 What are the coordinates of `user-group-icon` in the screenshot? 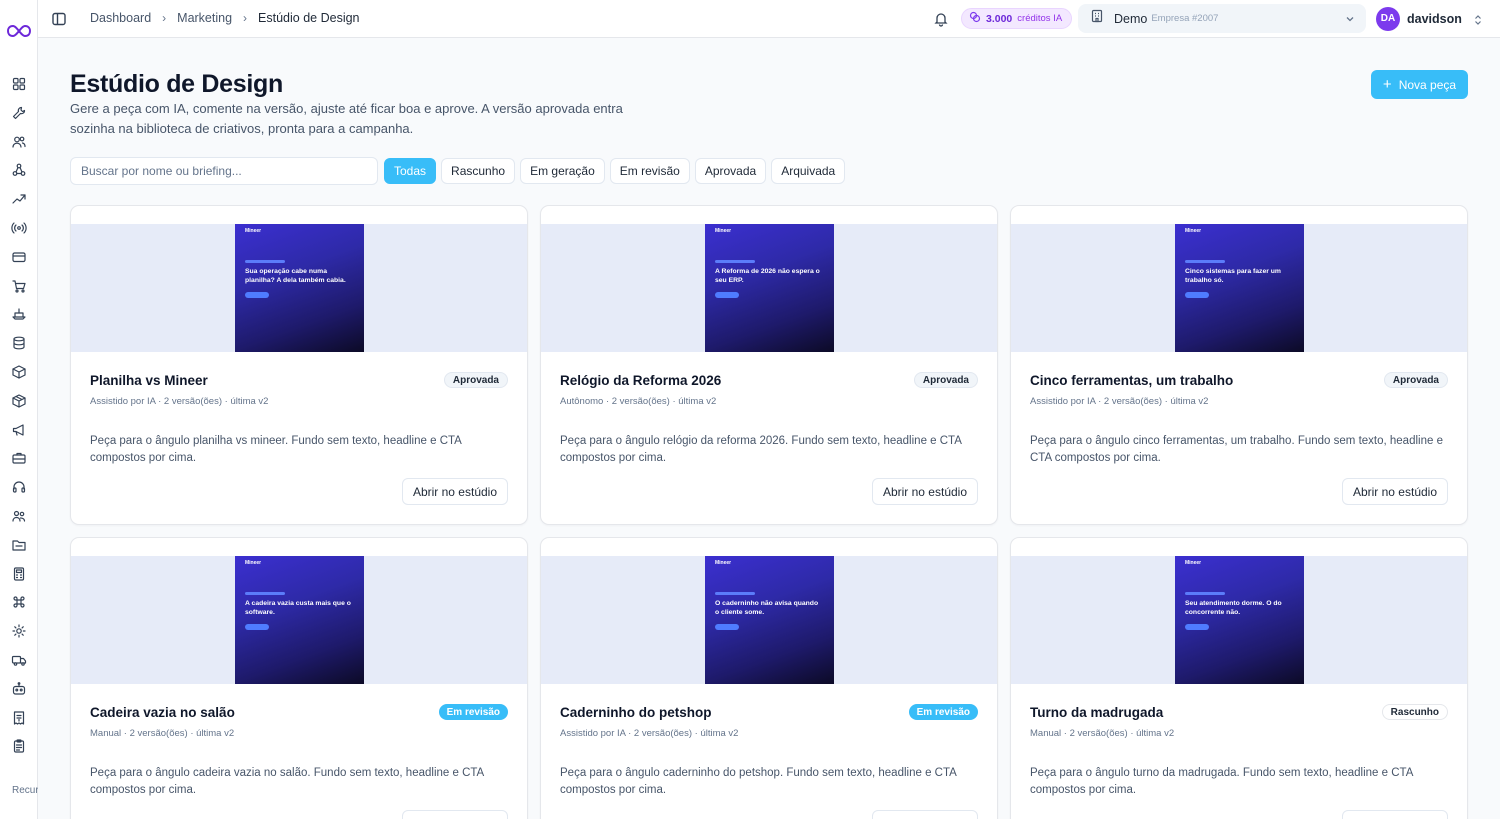 It's located at (19, 516).